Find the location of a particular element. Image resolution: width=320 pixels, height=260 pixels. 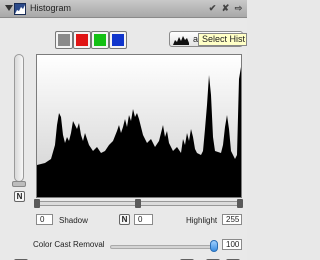

export-icon: ⇨ is located at coordinates (238, 8).